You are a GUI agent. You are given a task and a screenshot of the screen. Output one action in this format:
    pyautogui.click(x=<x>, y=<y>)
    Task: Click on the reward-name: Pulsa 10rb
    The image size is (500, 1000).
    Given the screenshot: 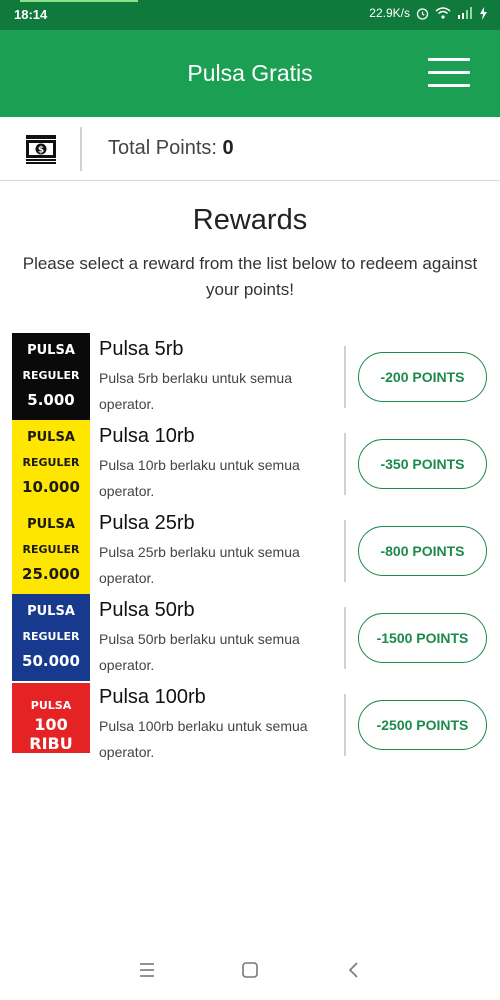 What is the action you would take?
    pyautogui.click(x=147, y=436)
    